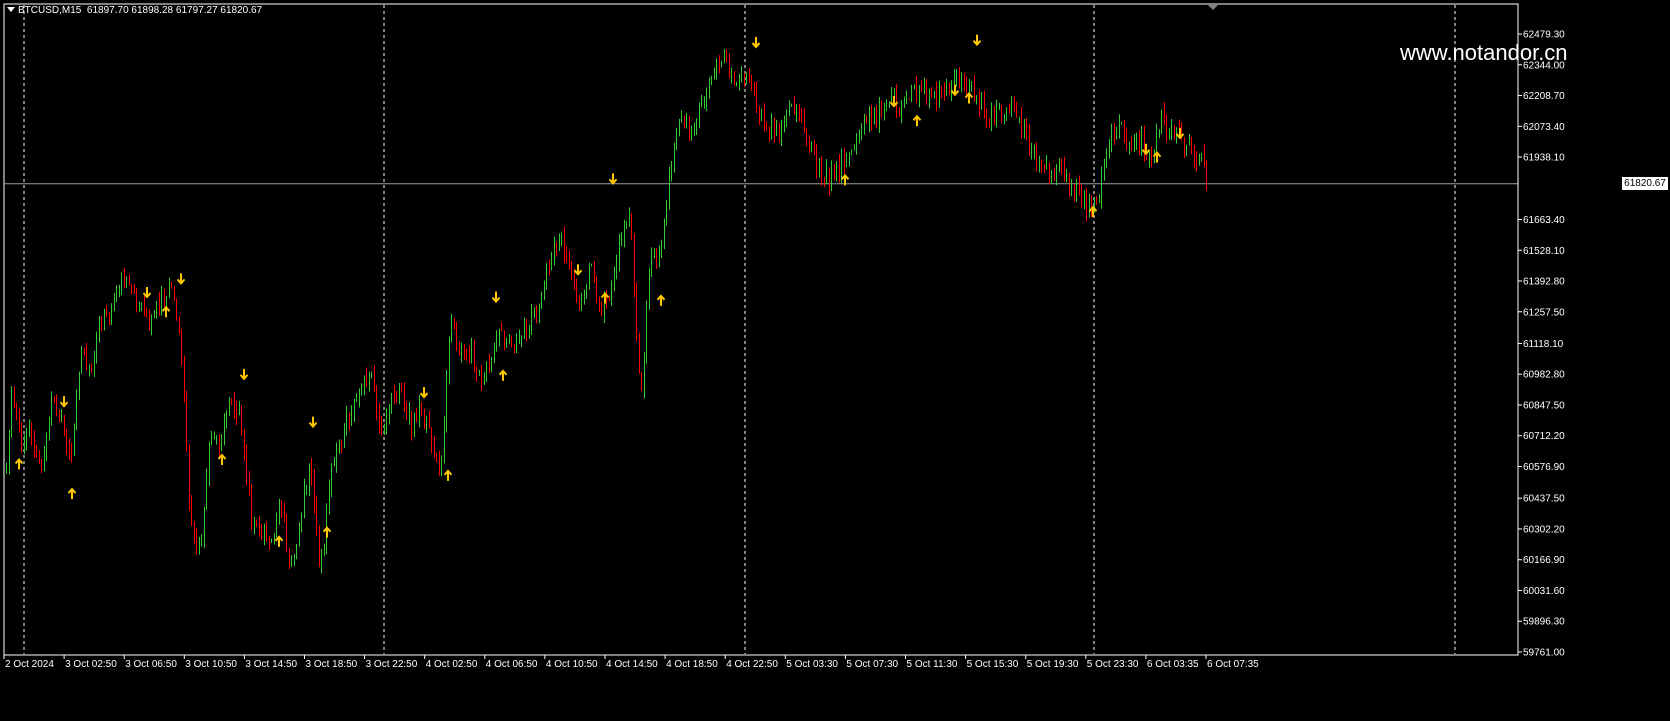 This screenshot has width=1670, height=721. Describe the element at coordinates (1544, 622) in the screenshot. I see `y-tick-label: 59896.30` at that location.